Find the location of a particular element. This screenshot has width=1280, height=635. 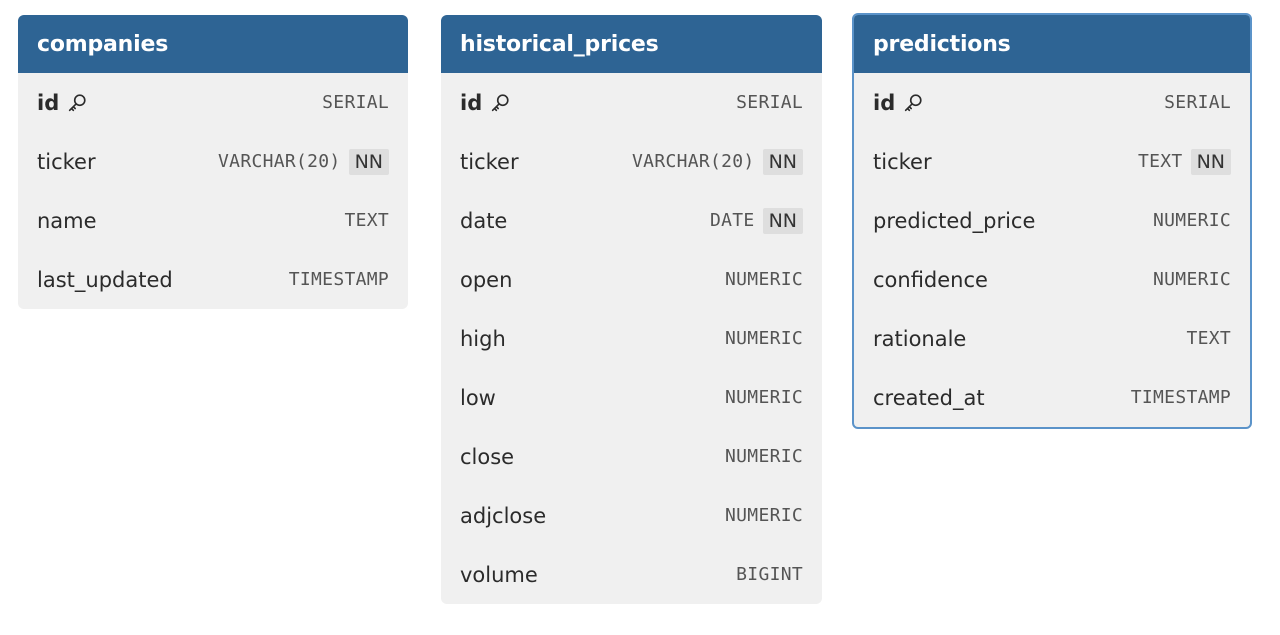

column-name: adjclose is located at coordinates (503, 515).